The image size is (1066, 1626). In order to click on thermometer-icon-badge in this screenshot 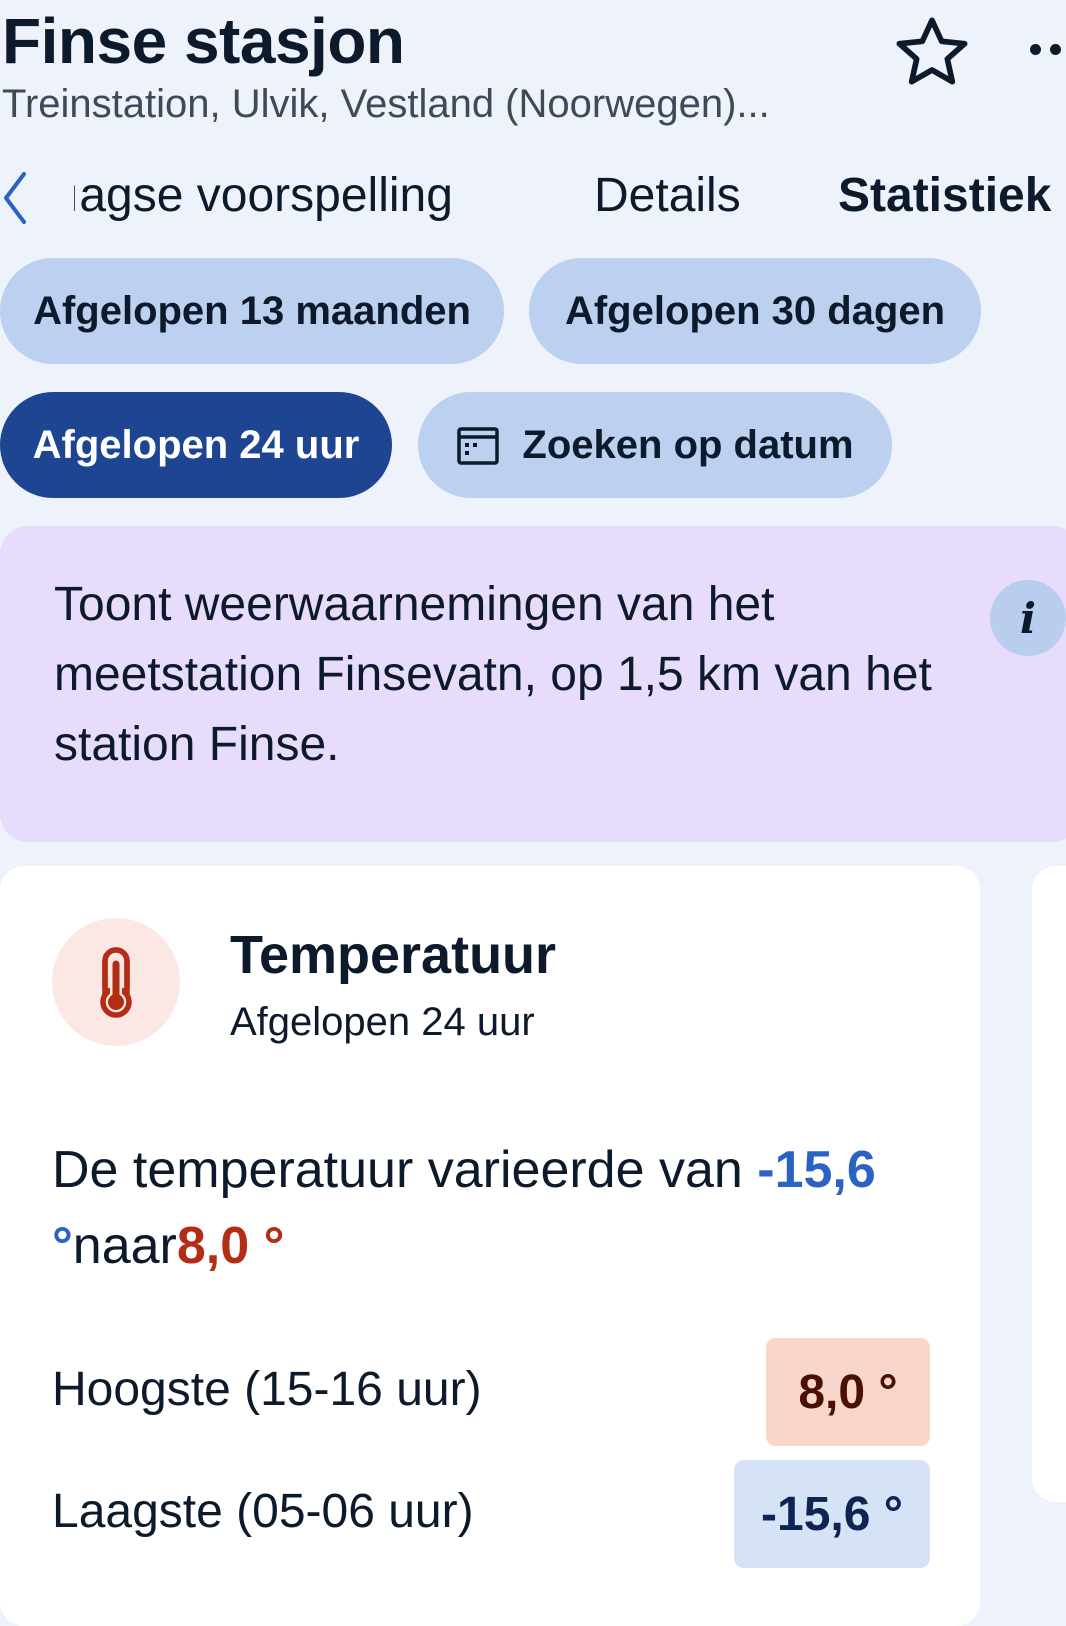, I will do `click(116, 982)`.